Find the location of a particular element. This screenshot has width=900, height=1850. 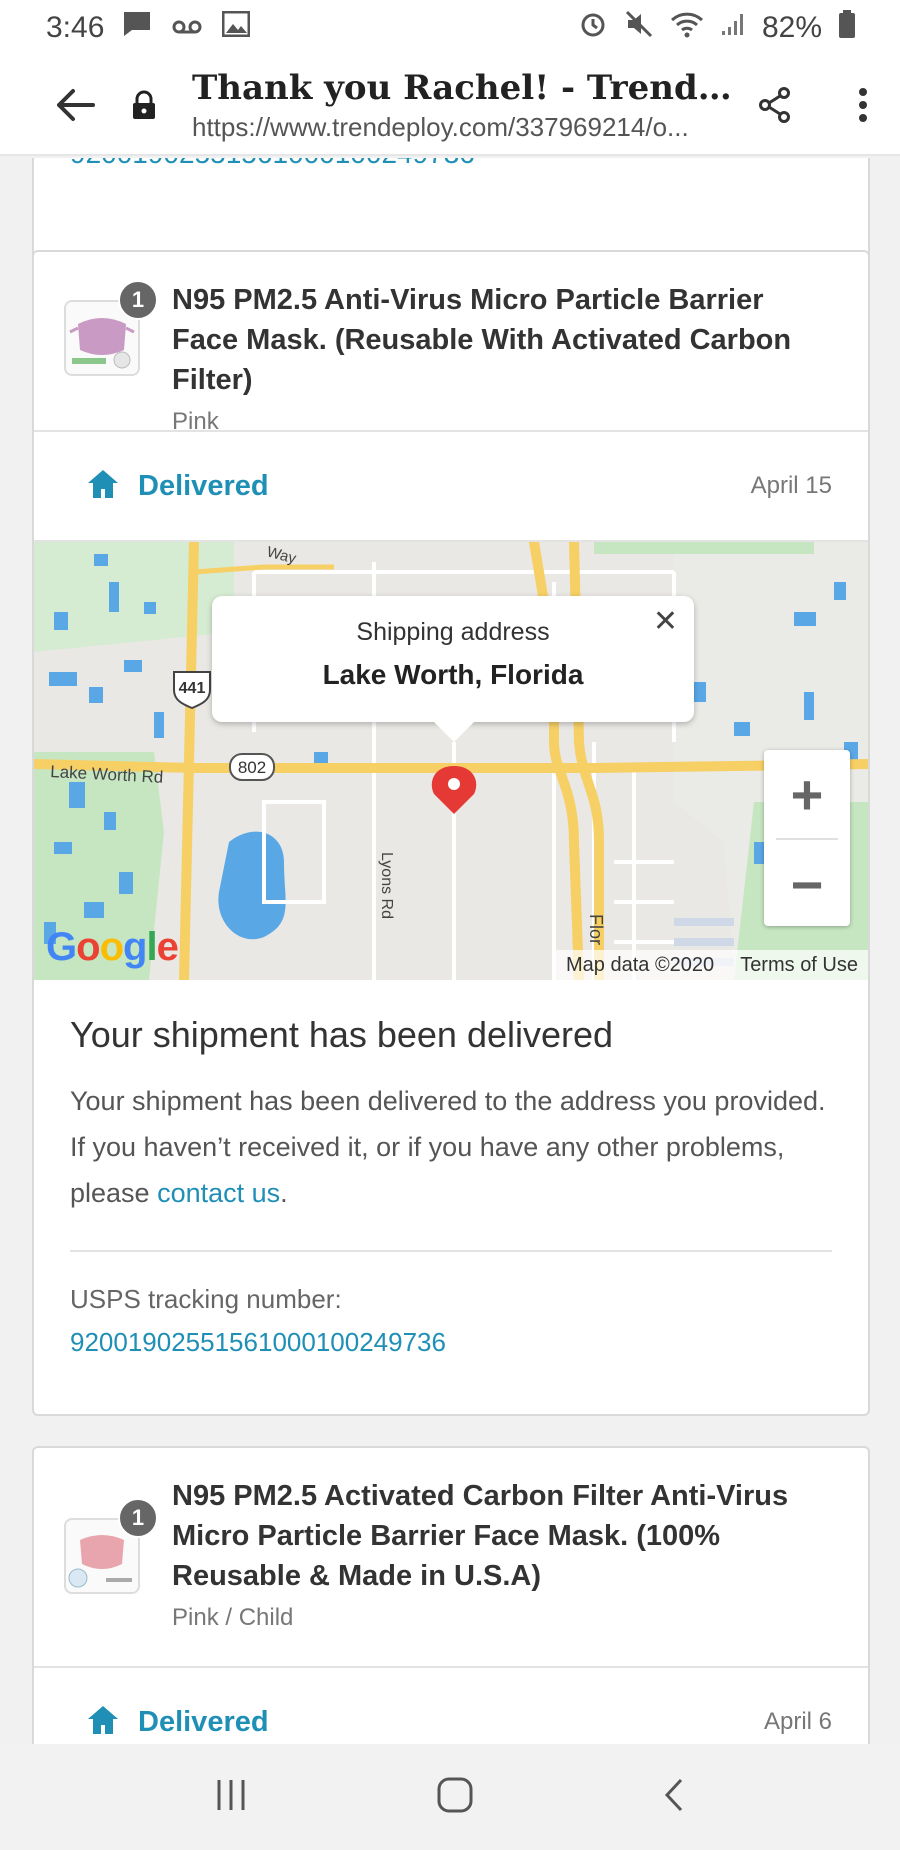

battery-percent: 82% is located at coordinates (791, 27).